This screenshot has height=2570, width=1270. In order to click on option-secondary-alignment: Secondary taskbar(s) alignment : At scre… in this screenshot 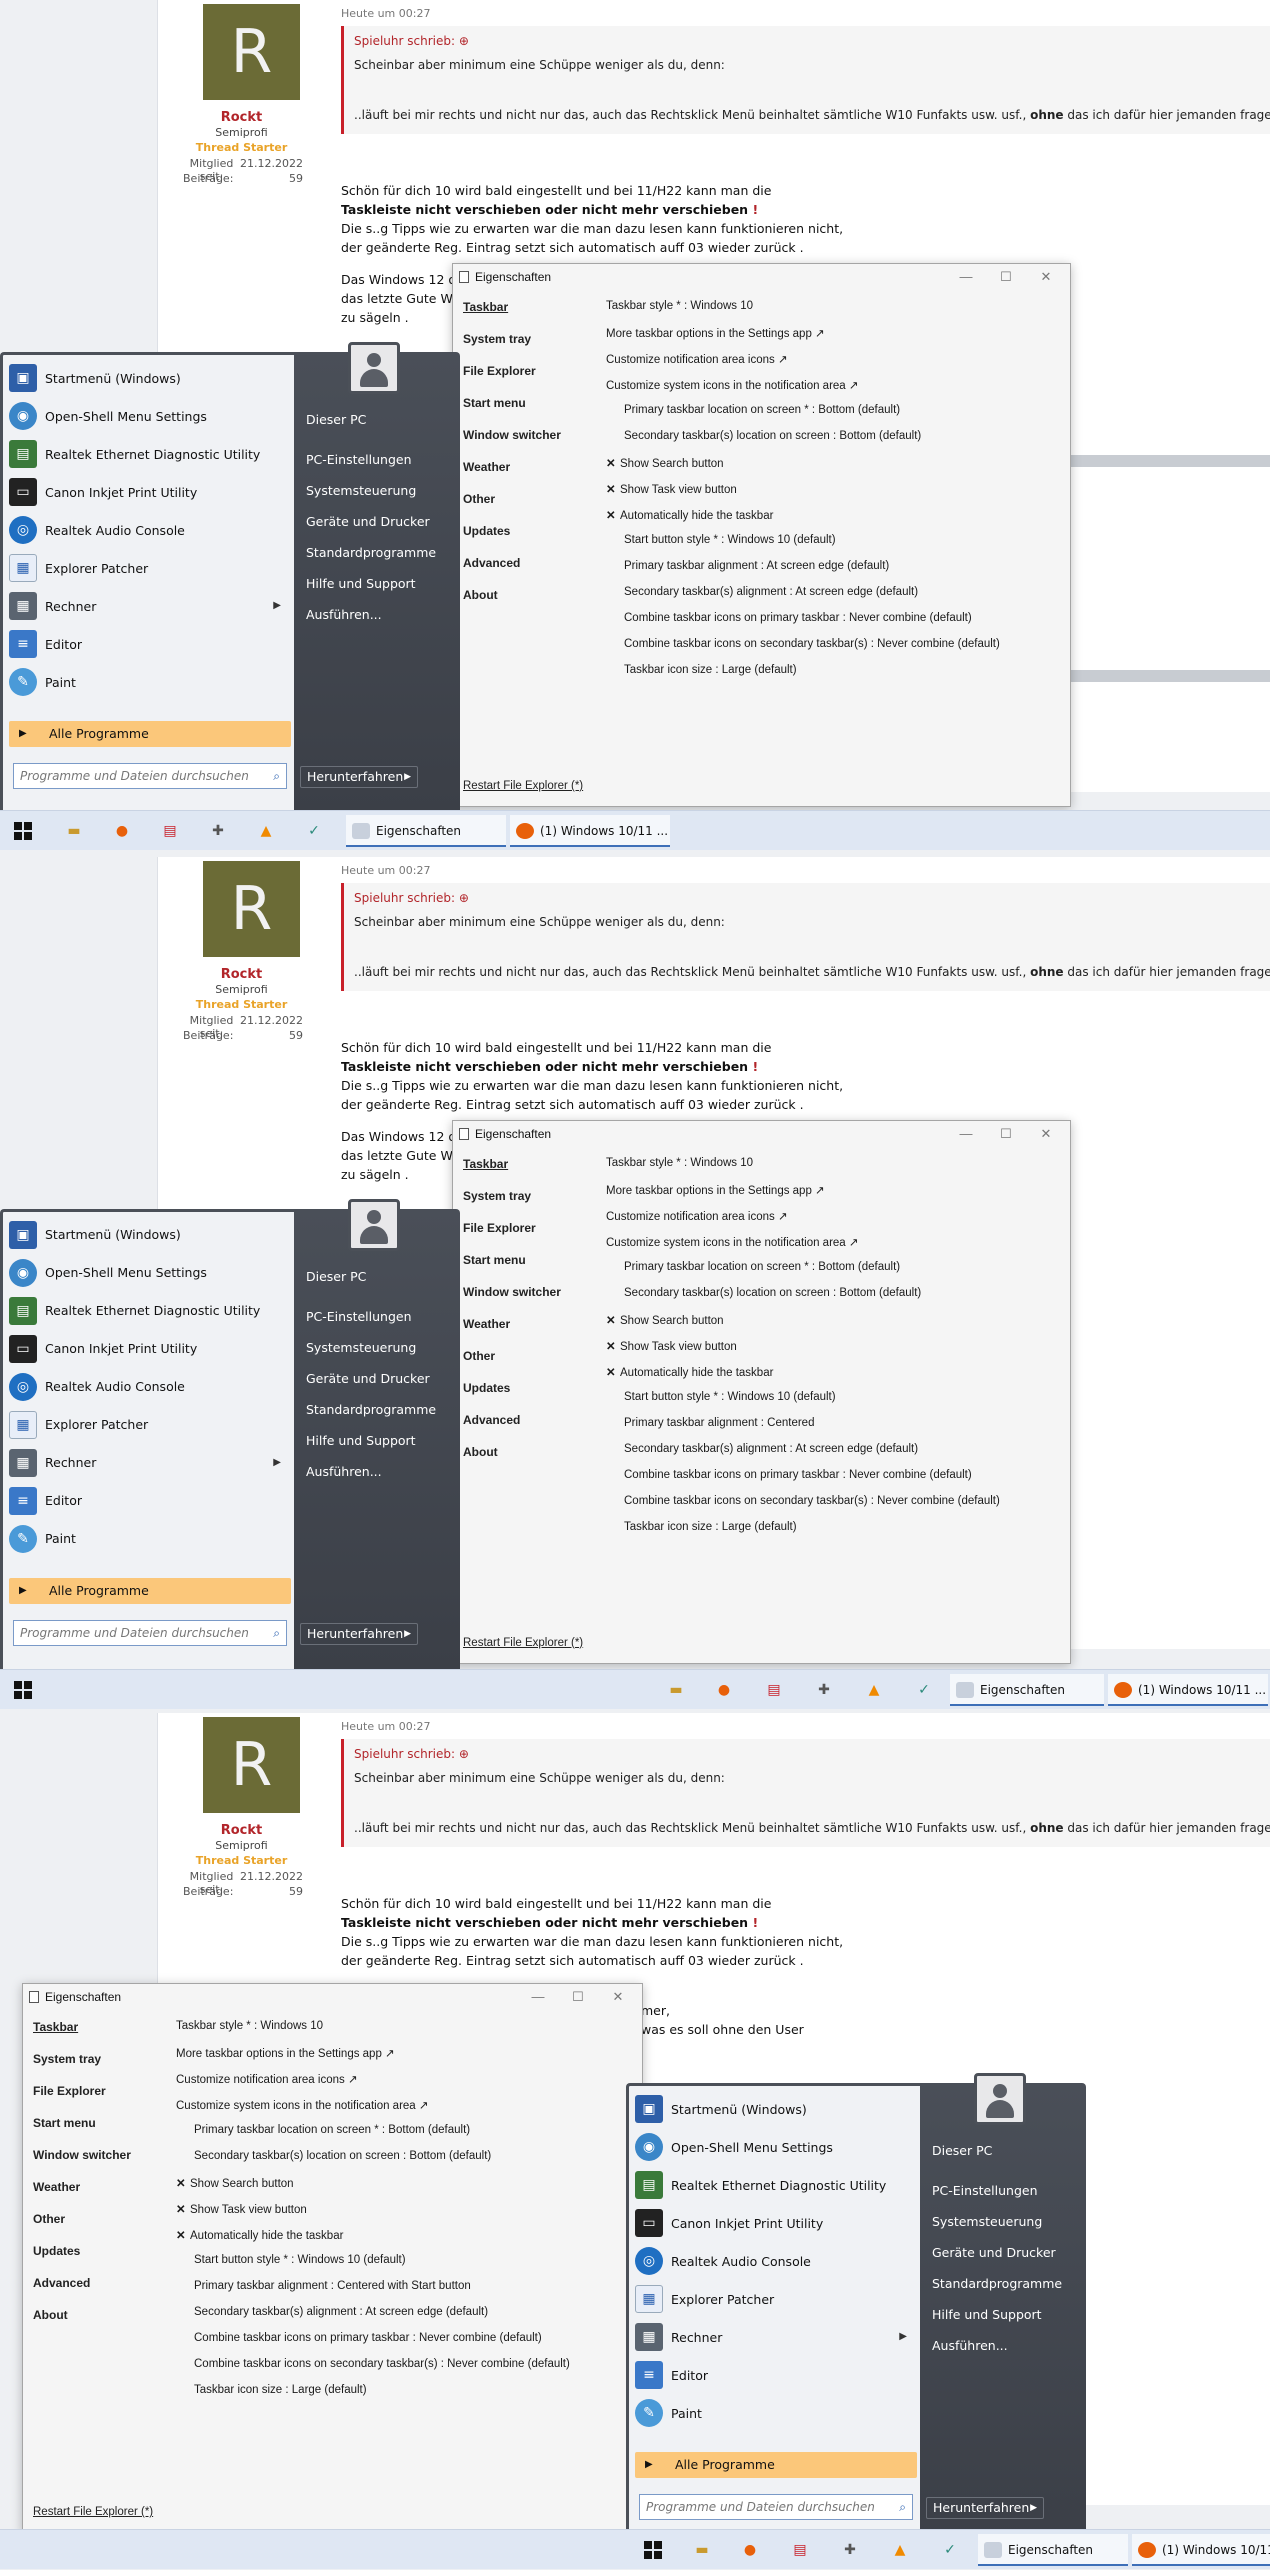, I will do `click(771, 1449)`.